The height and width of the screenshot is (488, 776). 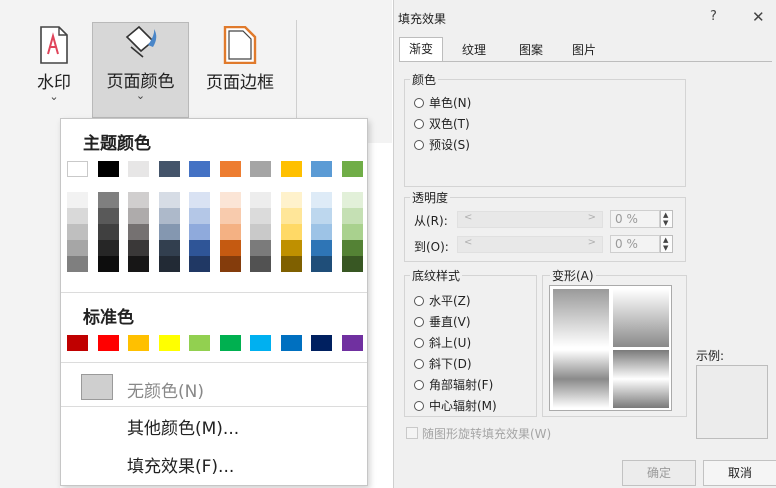 What do you see at coordinates (530, 219) in the screenshot?
I see `from-slider: < >` at bounding box center [530, 219].